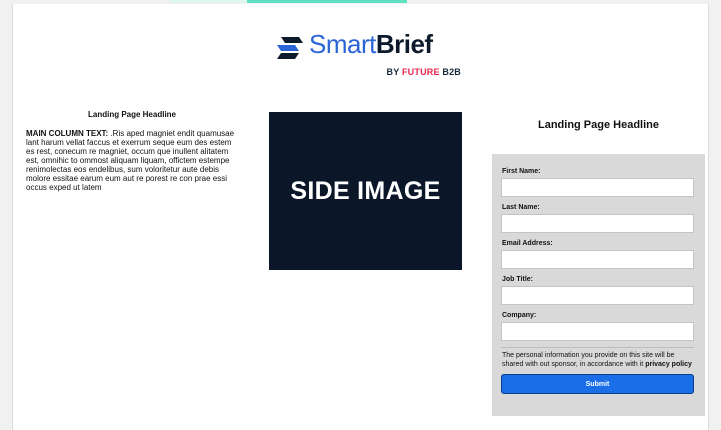 This screenshot has height=430, width=721. I want to click on last-name-label: Last Name:, so click(521, 207).